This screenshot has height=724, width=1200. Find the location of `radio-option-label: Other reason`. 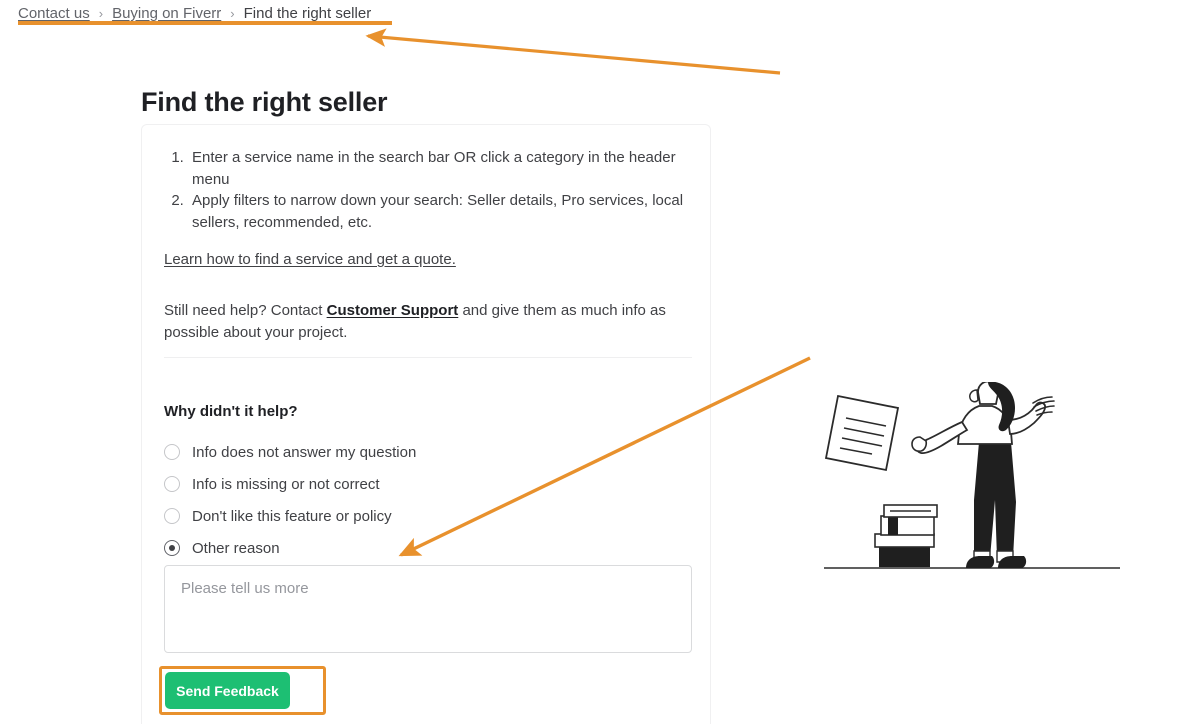

radio-option-label: Other reason is located at coordinates (236, 548).